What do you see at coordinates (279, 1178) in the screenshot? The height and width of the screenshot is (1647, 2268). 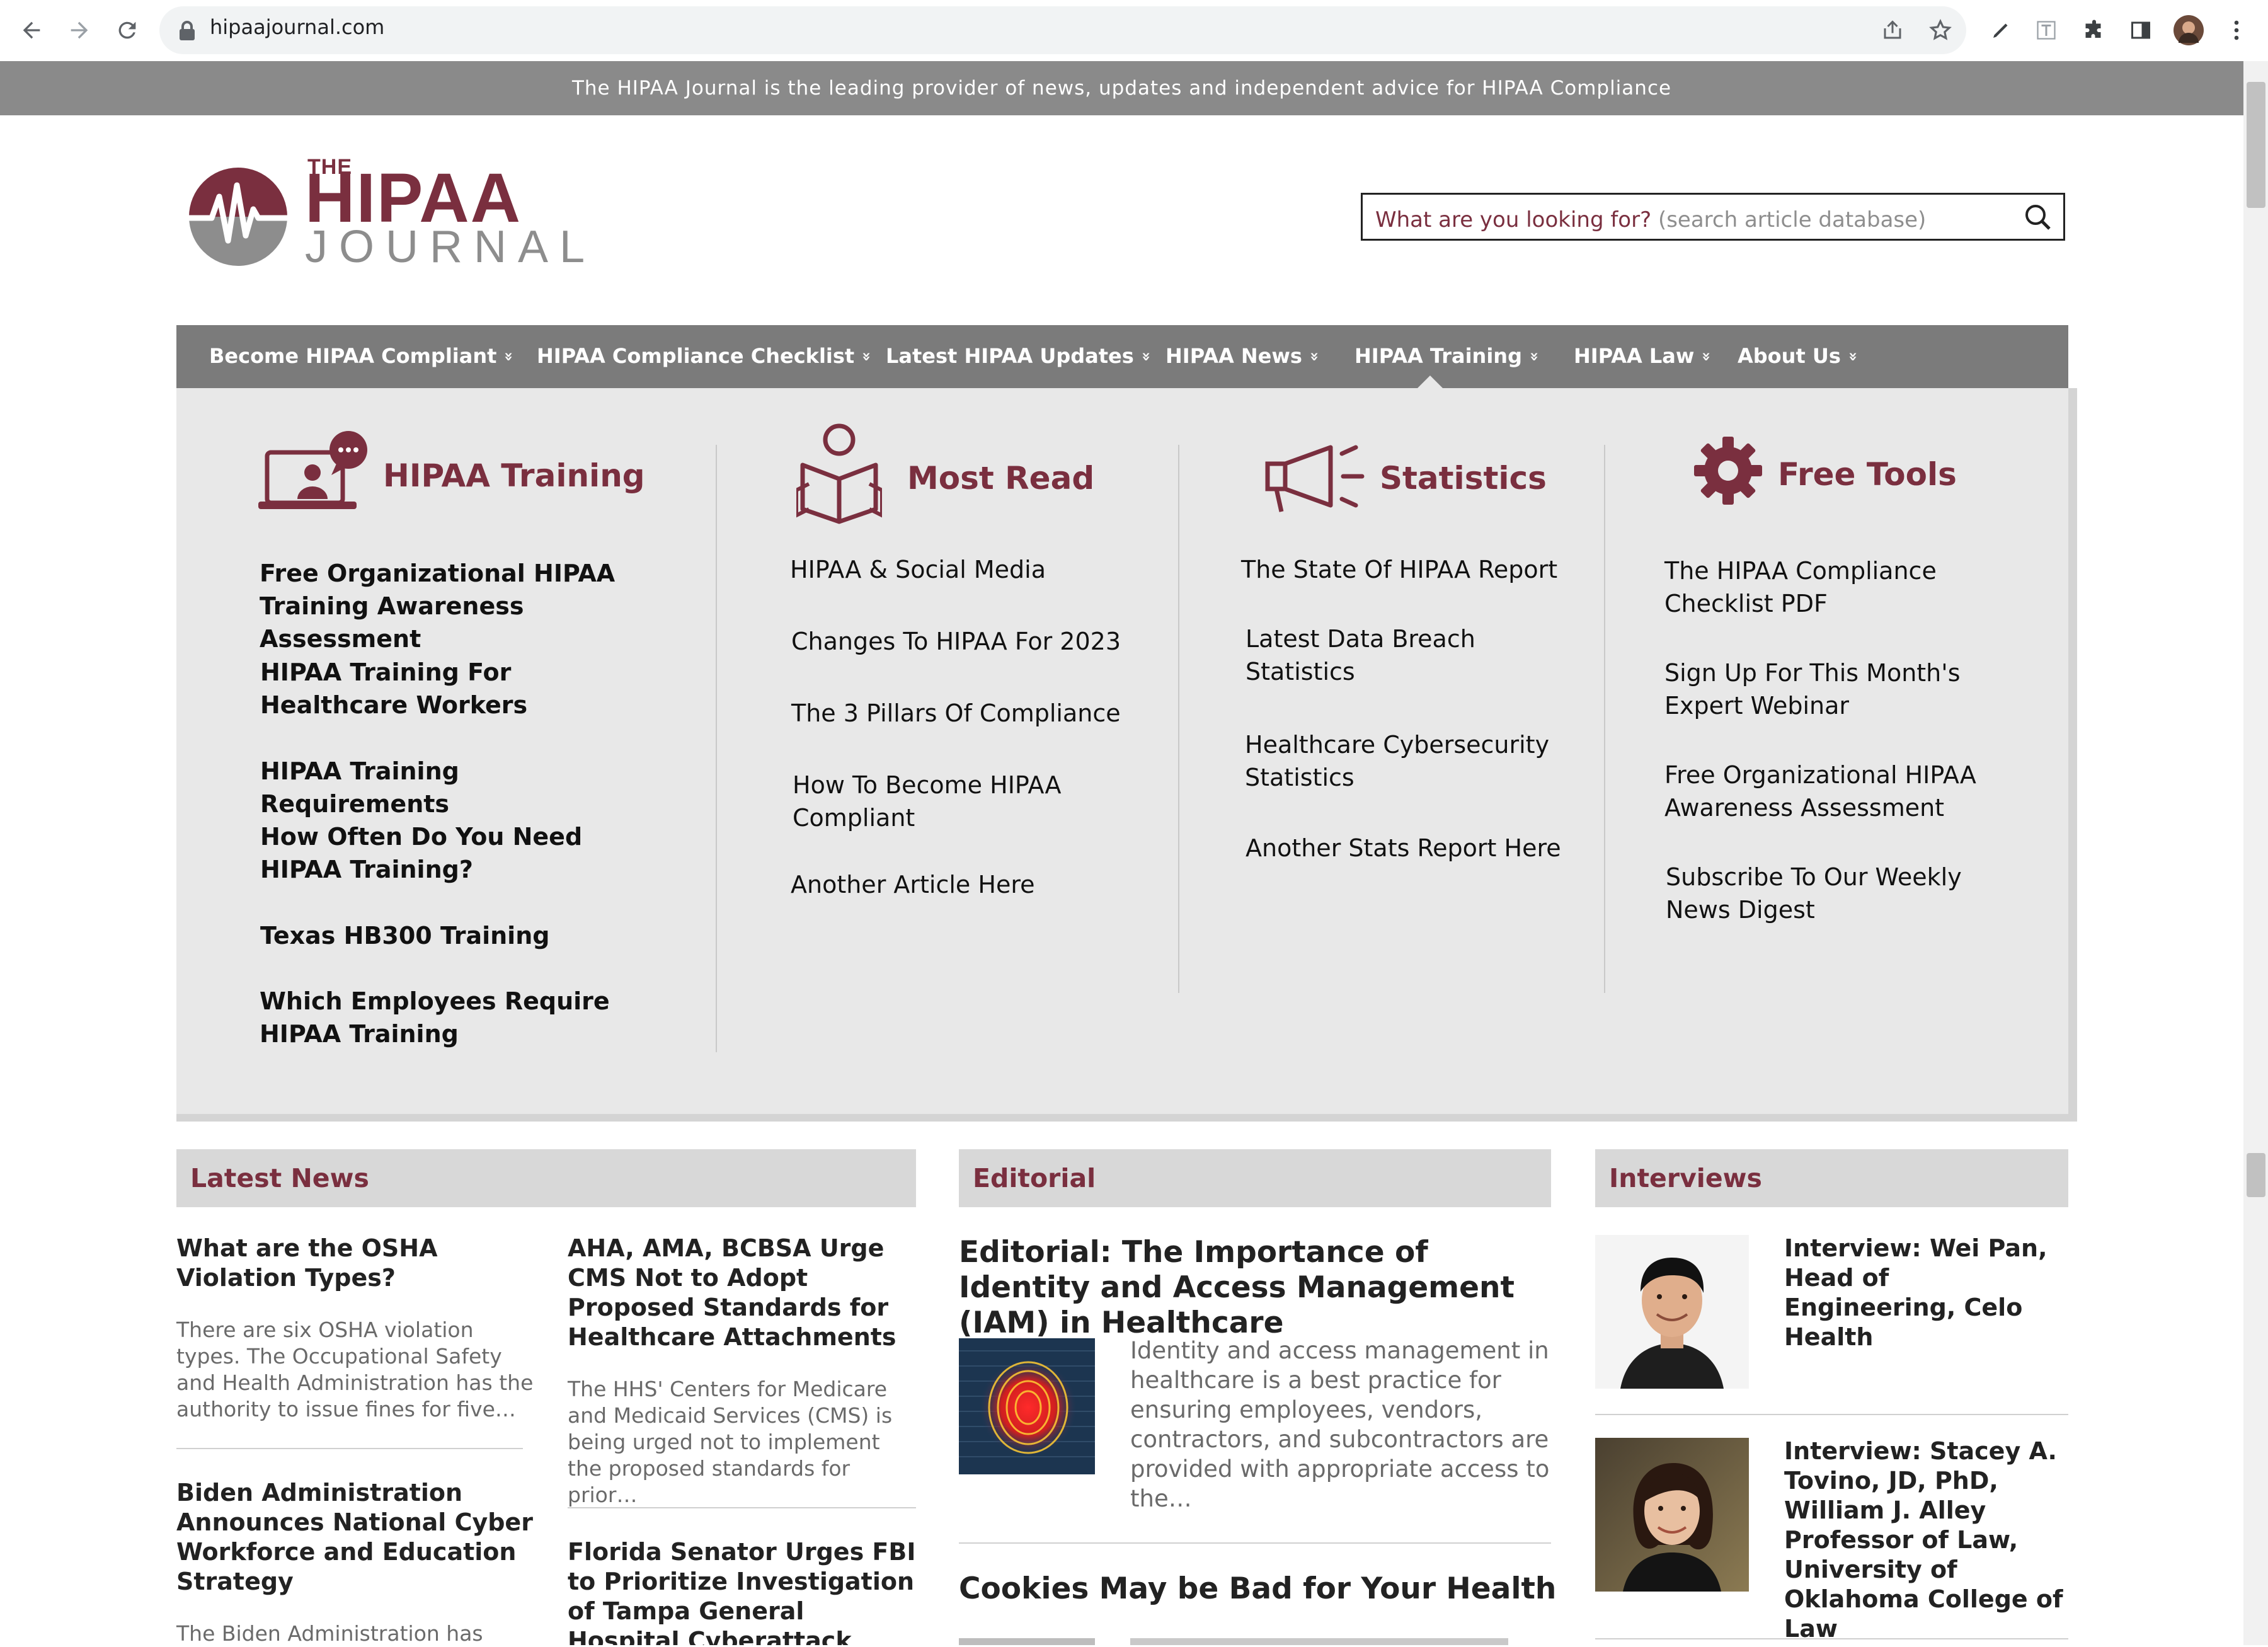 I see `section-title: Latest News` at bounding box center [279, 1178].